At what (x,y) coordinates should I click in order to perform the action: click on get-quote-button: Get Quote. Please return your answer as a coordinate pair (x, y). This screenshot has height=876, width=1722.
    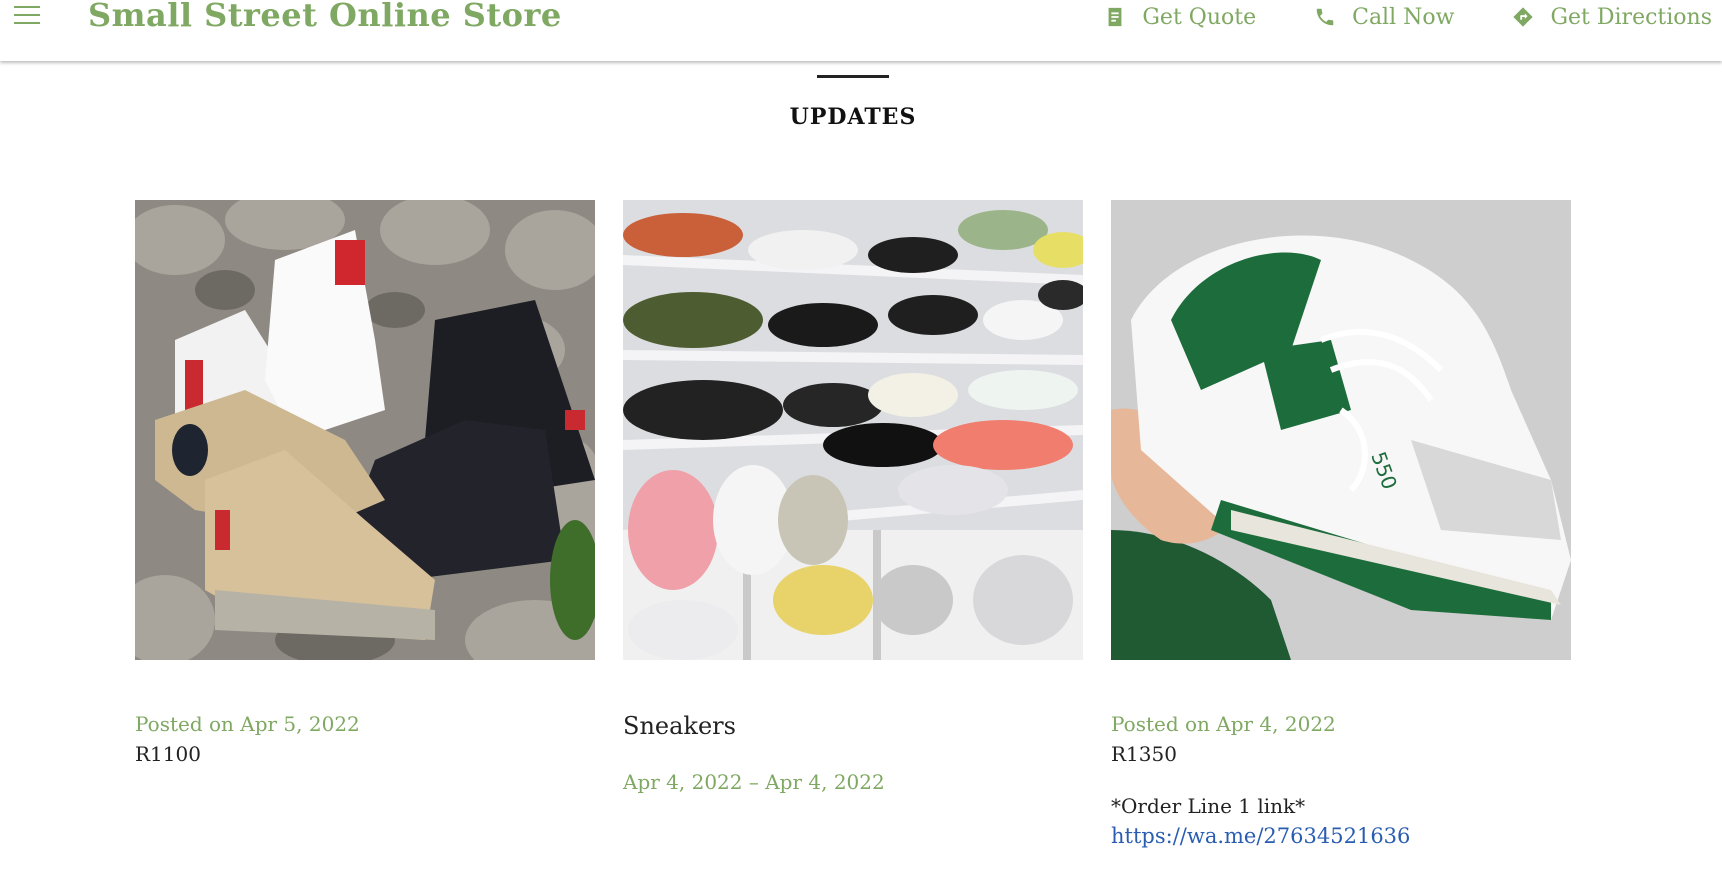
    Looking at the image, I should click on (1180, 17).